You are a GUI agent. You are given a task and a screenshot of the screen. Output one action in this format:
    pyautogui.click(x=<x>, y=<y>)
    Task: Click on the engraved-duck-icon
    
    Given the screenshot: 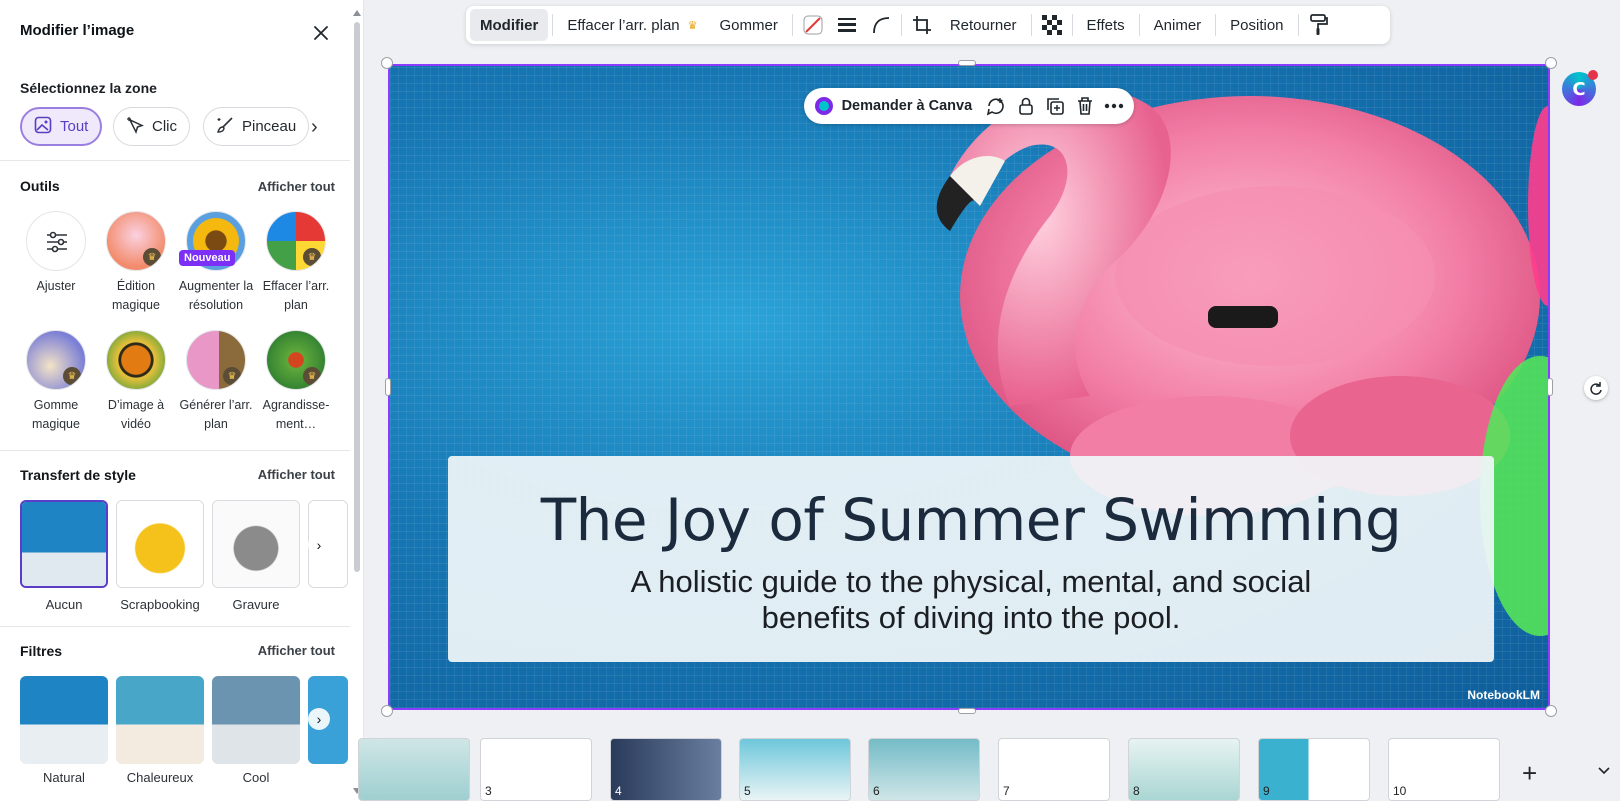 What is the action you would take?
    pyautogui.click(x=256, y=544)
    